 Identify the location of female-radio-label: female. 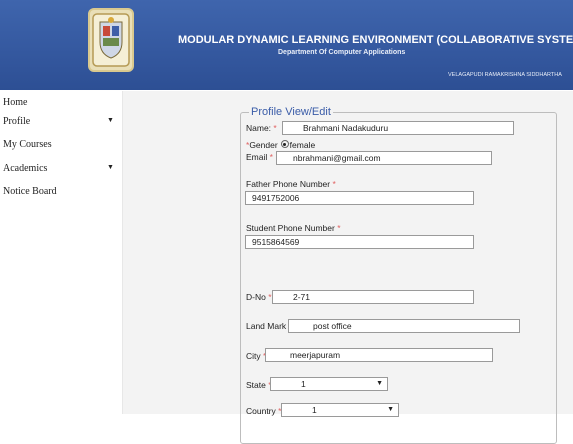
(302, 145).